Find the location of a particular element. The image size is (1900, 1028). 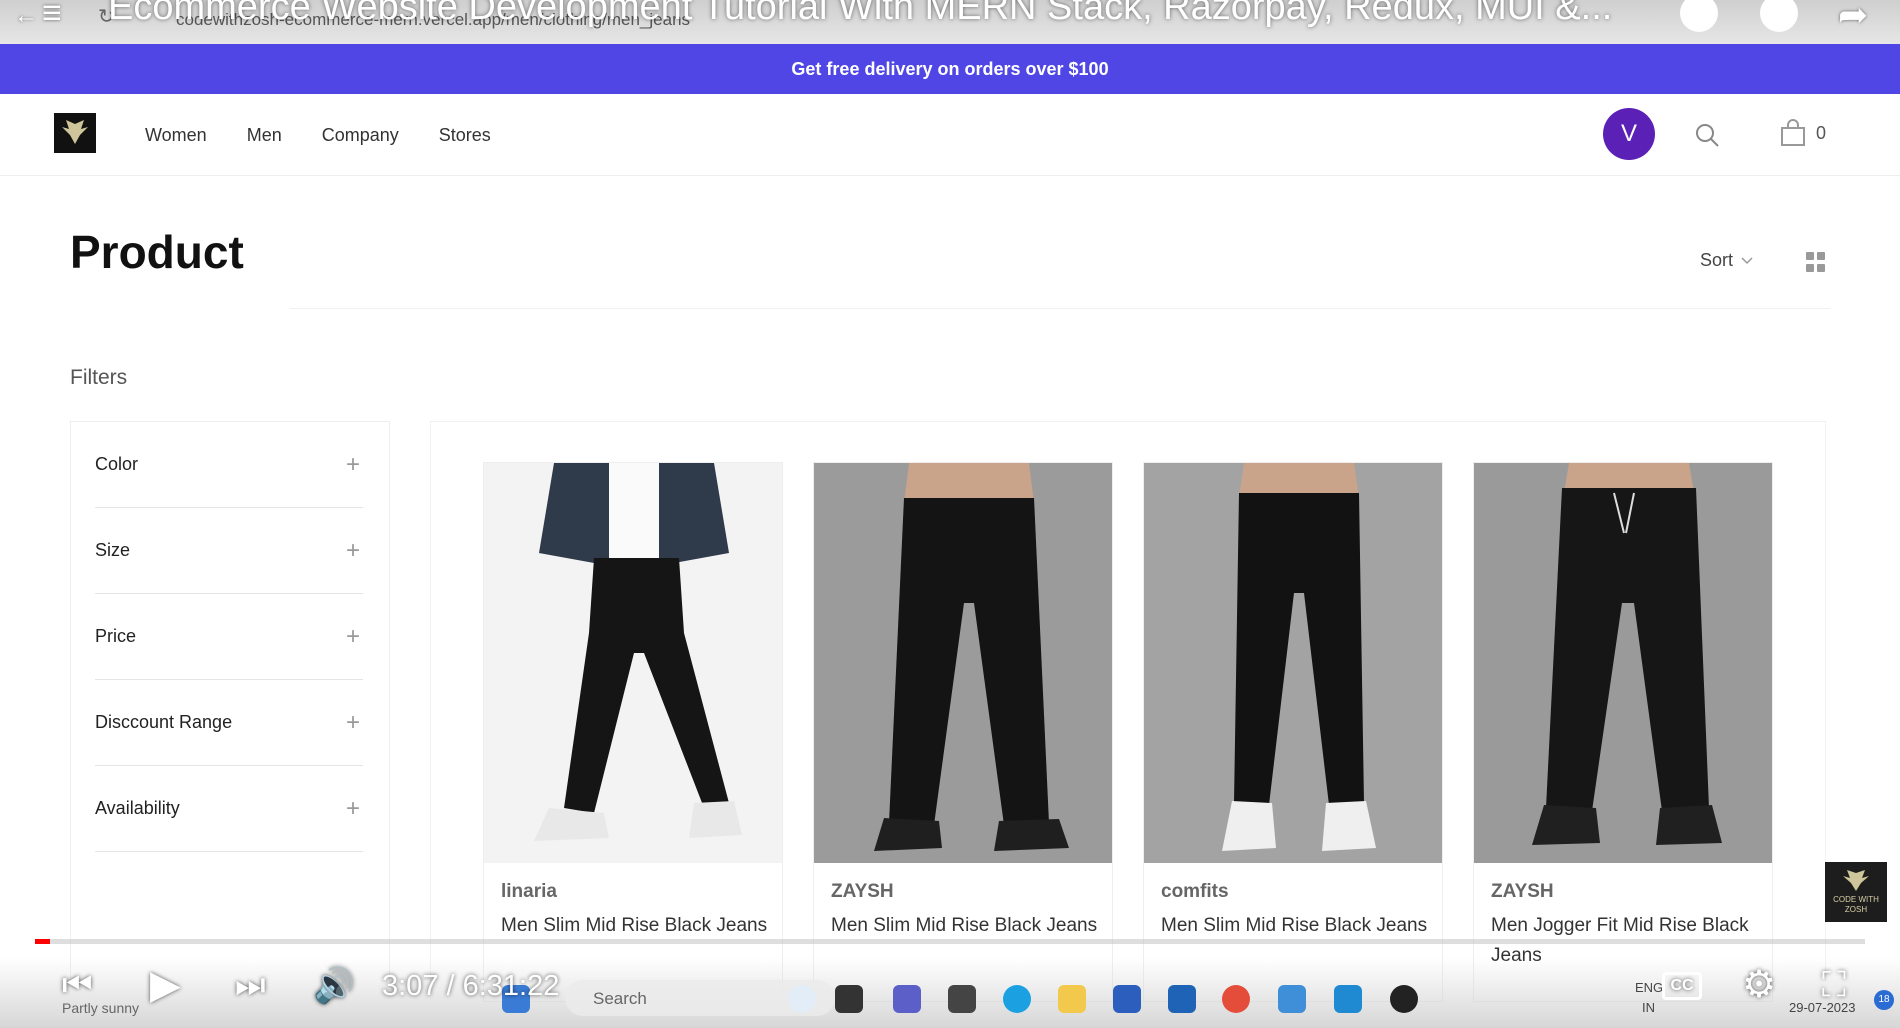

shopping-bag-icon is located at coordinates (1793, 133).